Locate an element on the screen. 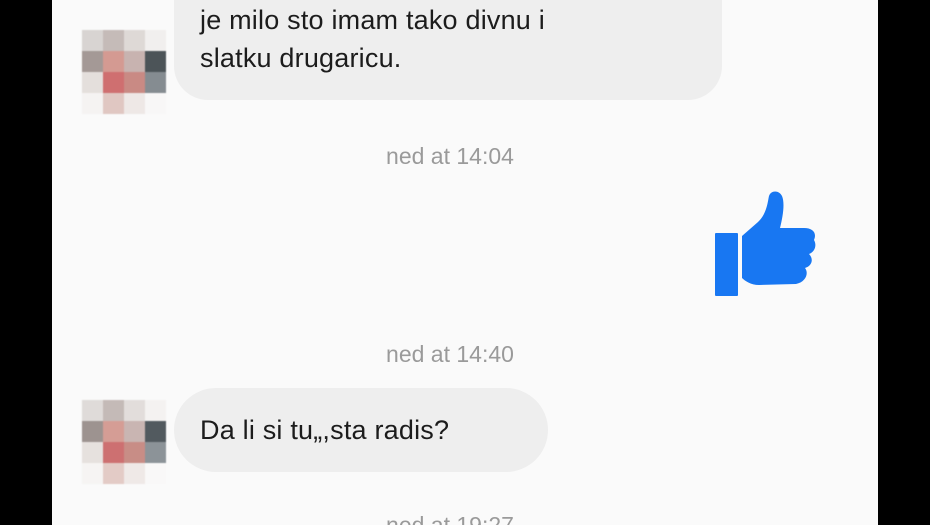 The image size is (930, 525). message-timestamp: ned at 14:04 is located at coordinates (450, 156).